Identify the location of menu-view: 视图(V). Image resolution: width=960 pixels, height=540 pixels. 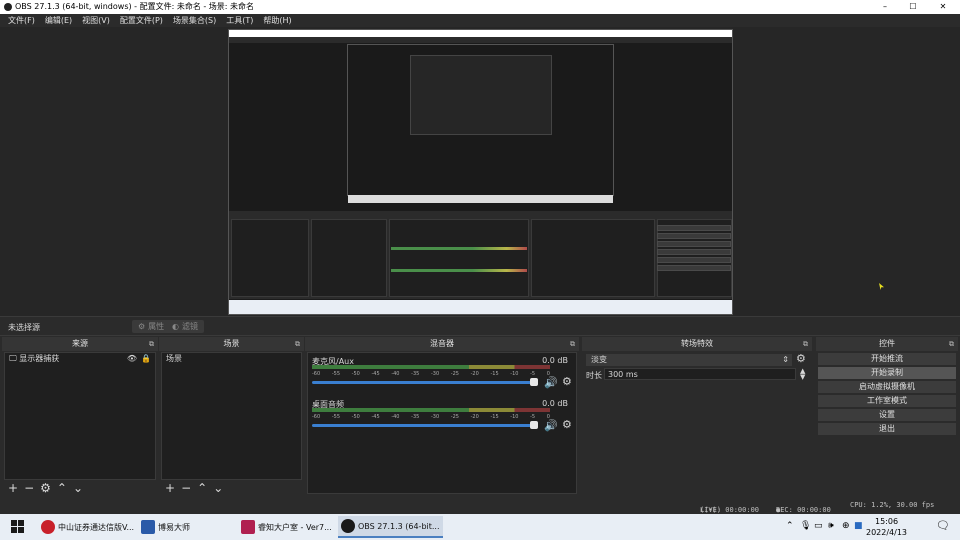
(96, 20).